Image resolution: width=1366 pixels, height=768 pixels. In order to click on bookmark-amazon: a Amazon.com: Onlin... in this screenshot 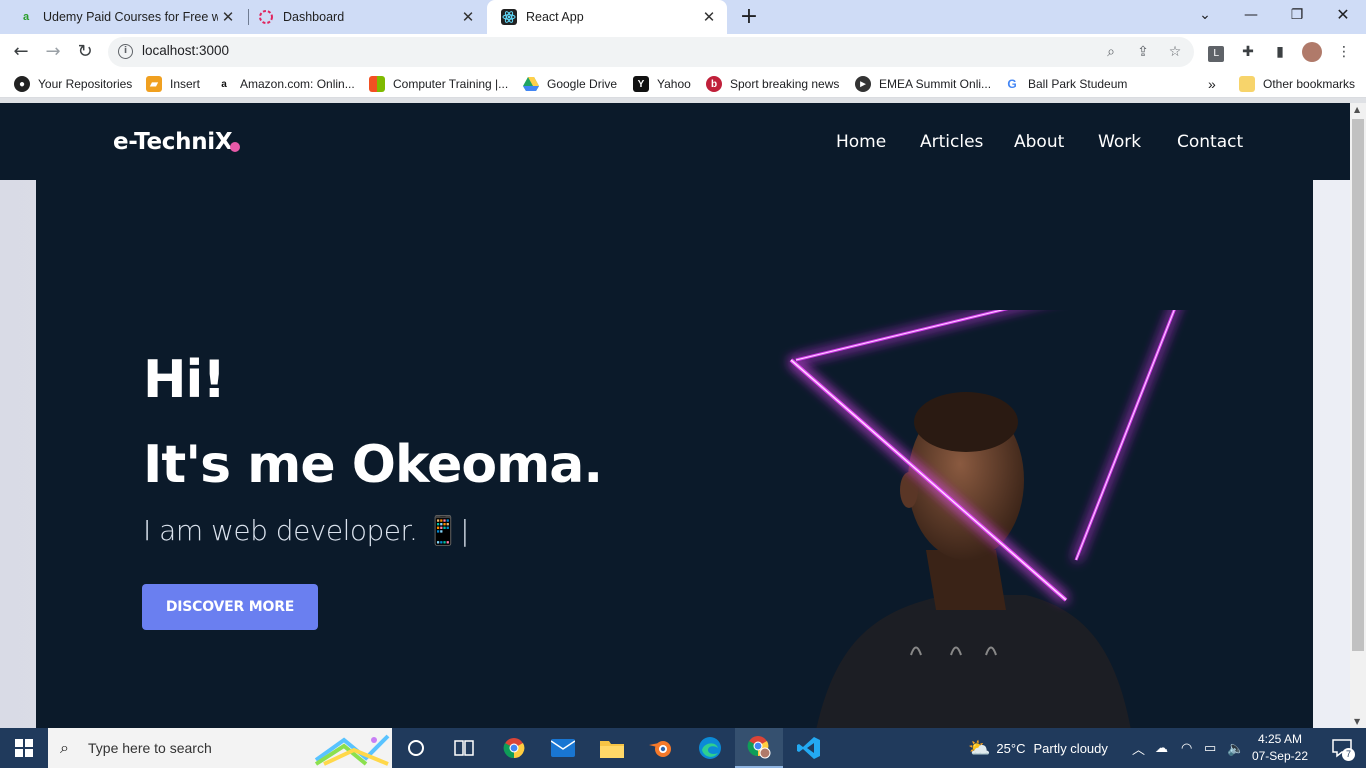, I will do `click(285, 84)`.